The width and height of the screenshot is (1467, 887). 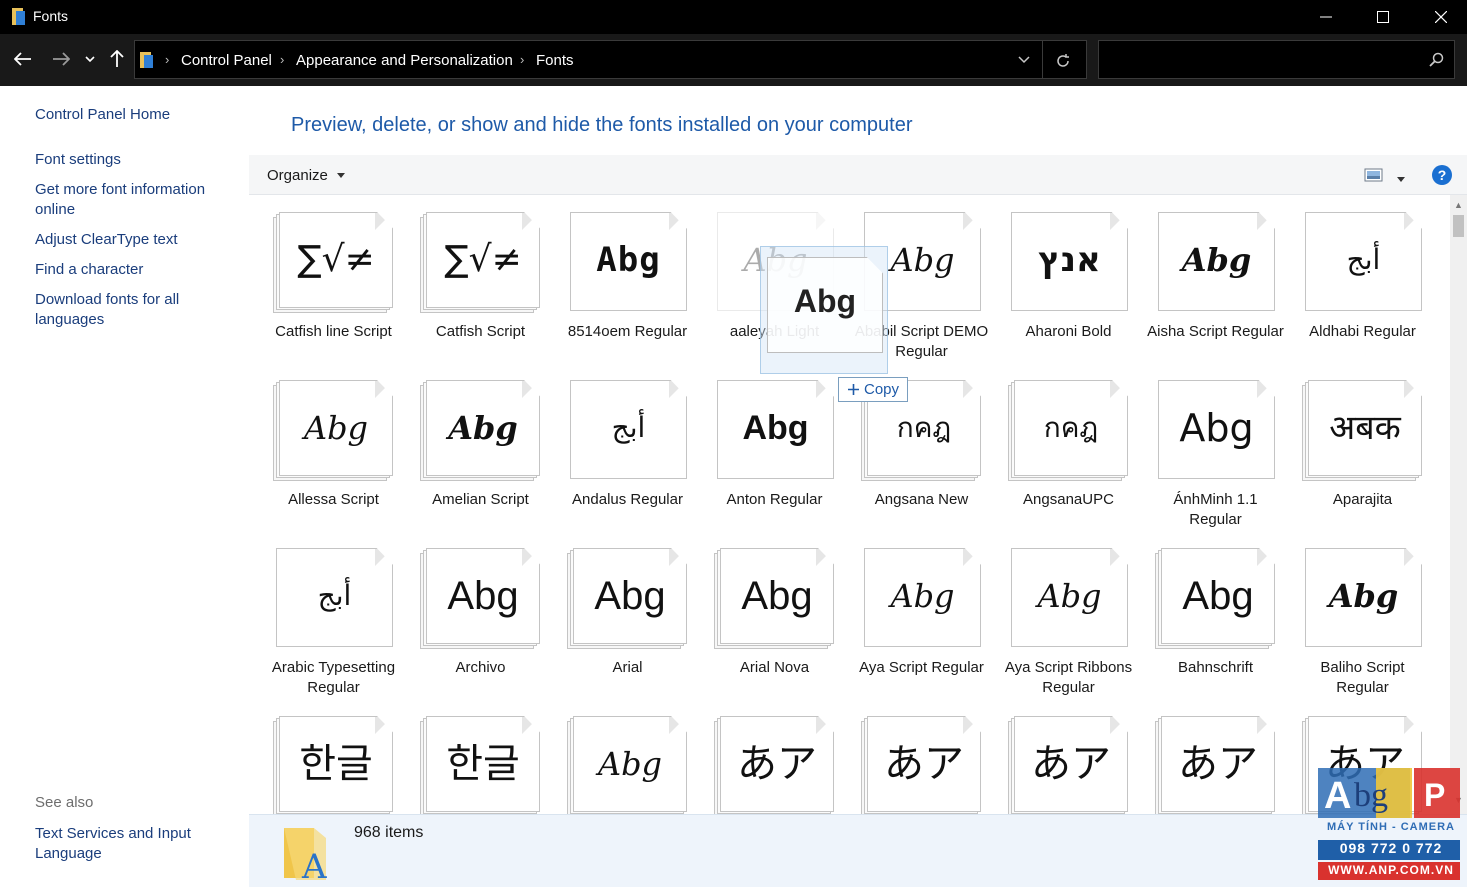 What do you see at coordinates (135, 310) in the screenshot?
I see `download-fonts-link: Download fonts for all languages` at bounding box center [135, 310].